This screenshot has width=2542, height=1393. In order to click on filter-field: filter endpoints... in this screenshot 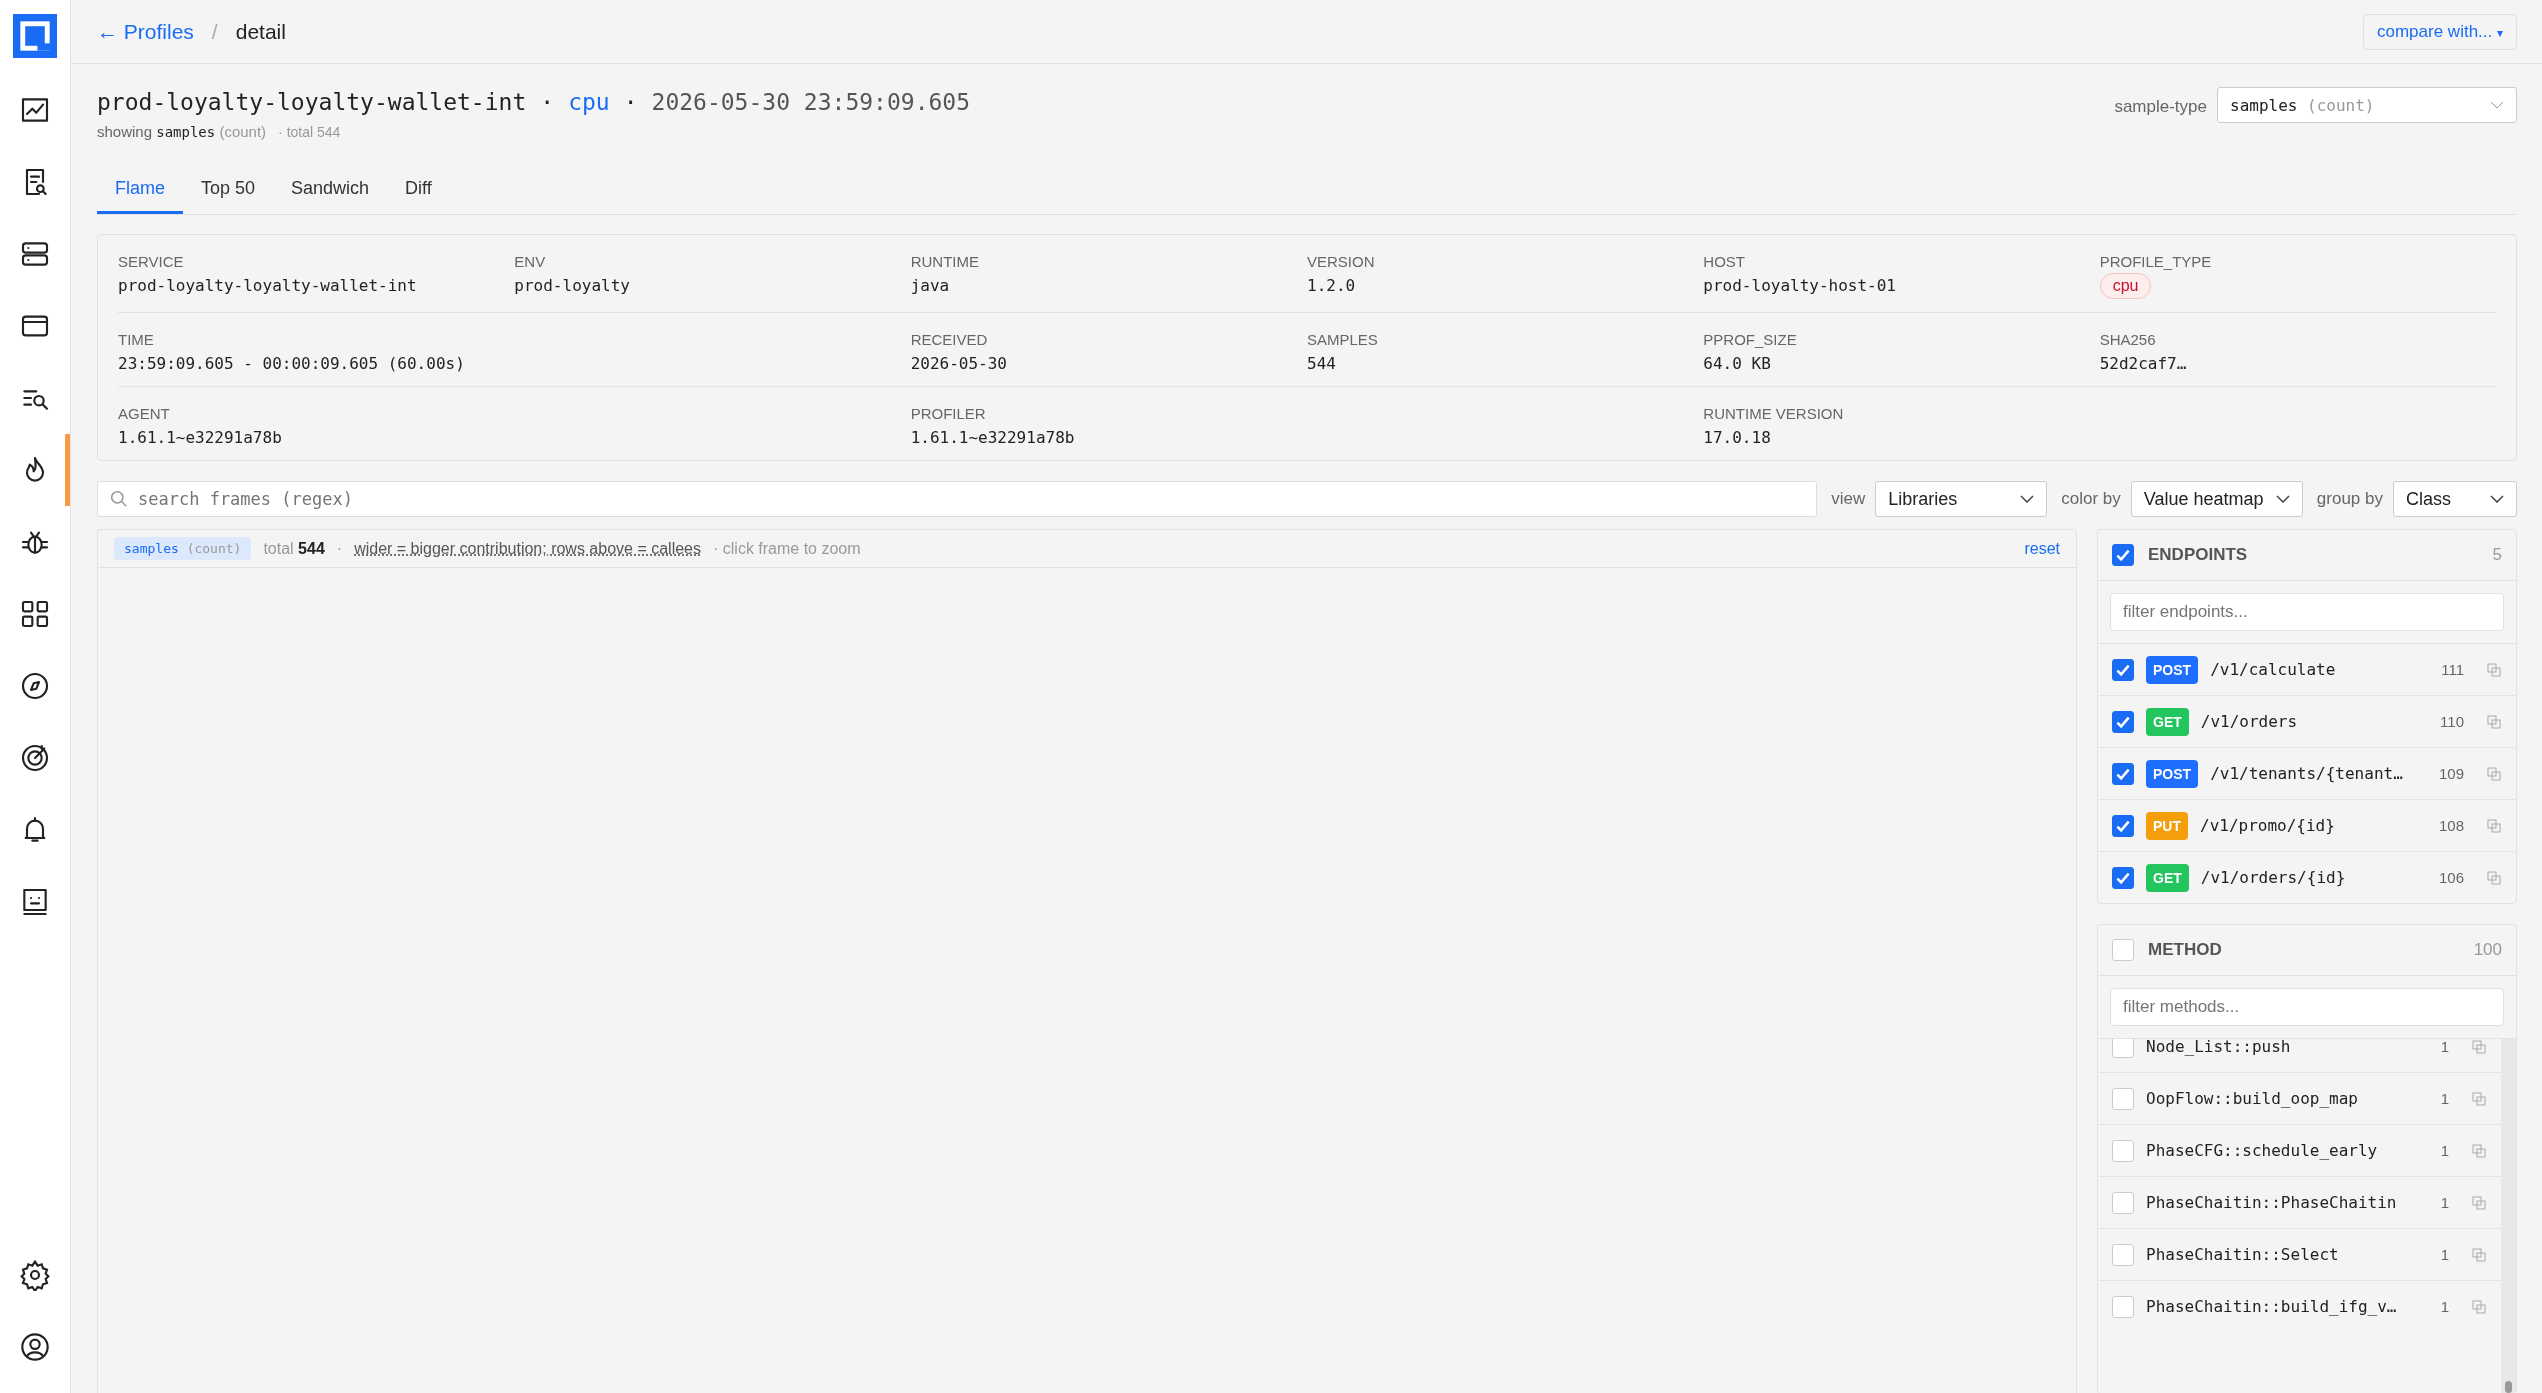, I will do `click(2307, 612)`.